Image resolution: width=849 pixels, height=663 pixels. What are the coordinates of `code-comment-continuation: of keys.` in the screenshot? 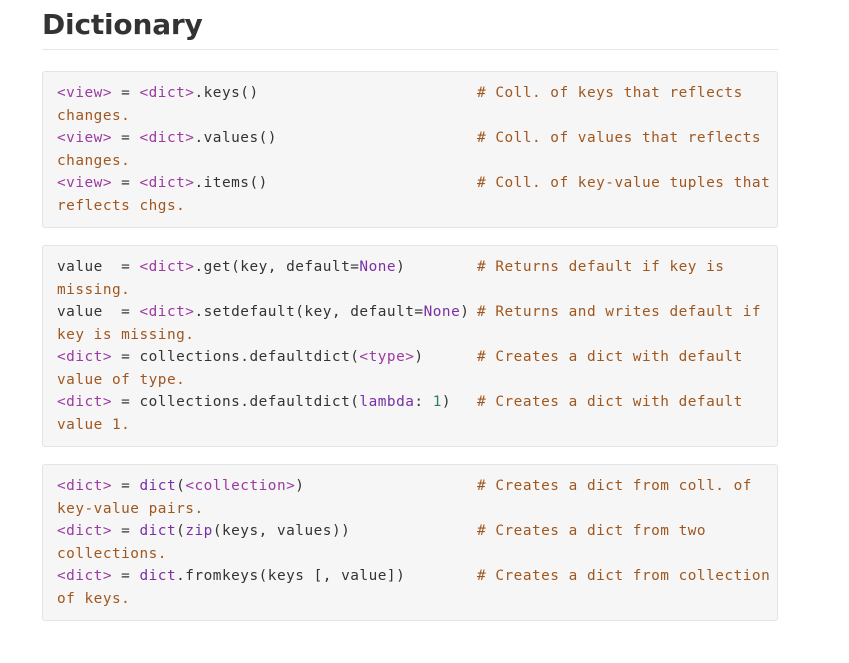 It's located at (94, 598).